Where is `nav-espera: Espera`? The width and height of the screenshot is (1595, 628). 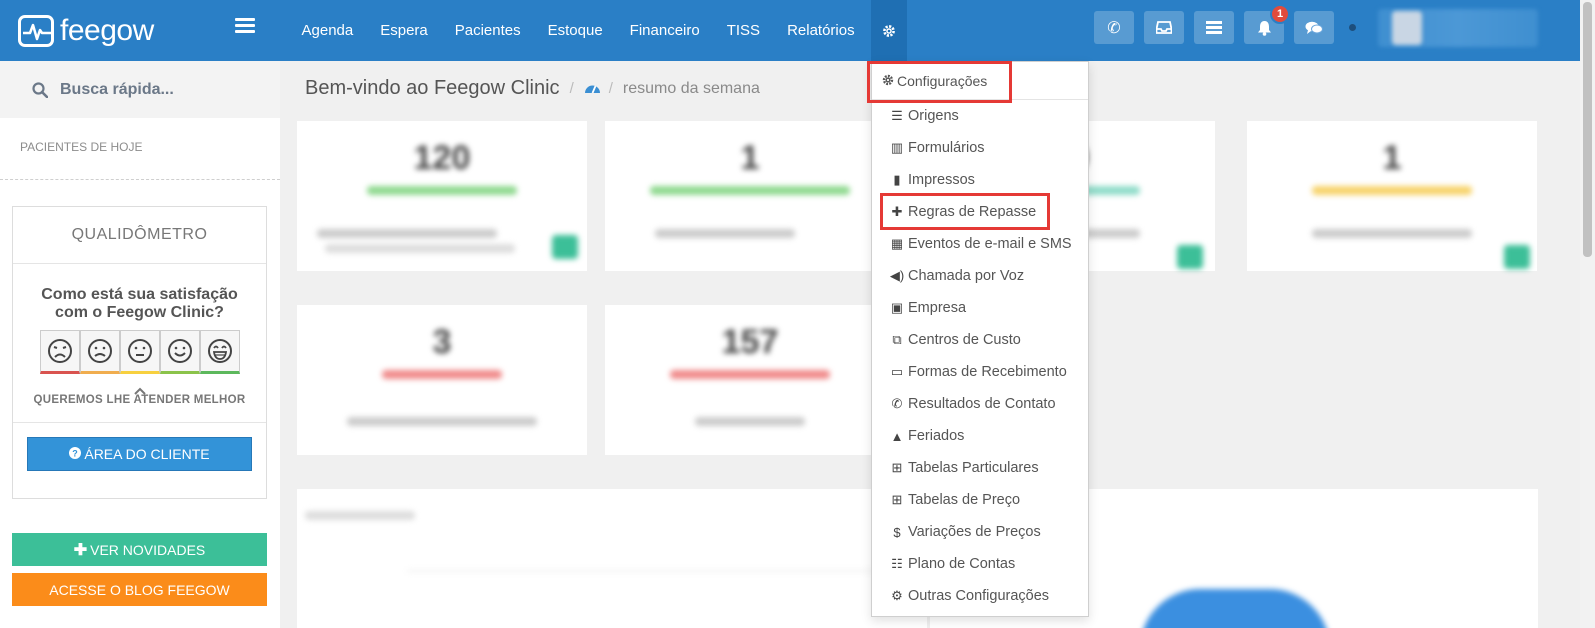 nav-espera: Espera is located at coordinates (404, 30).